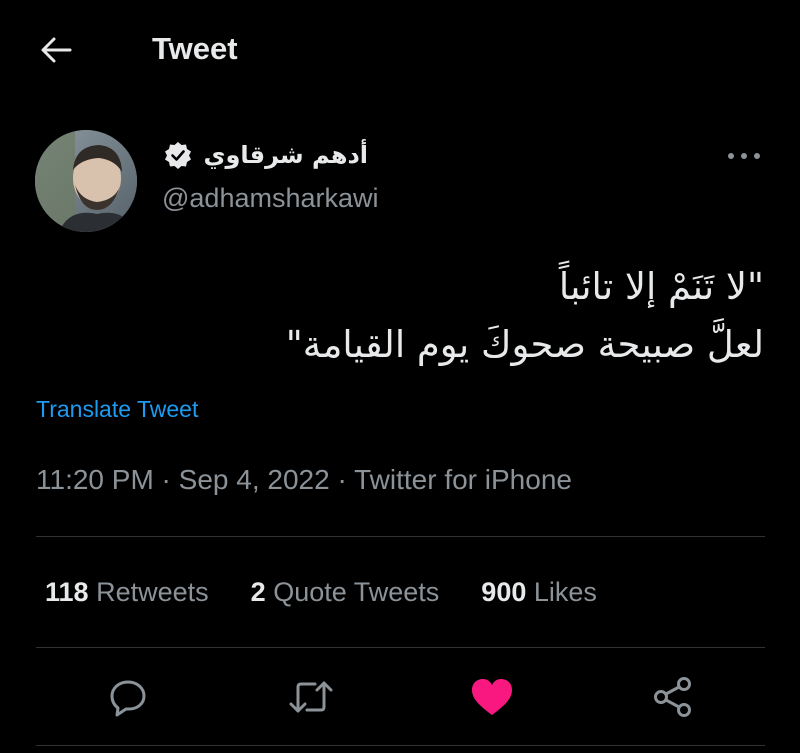  Describe the element at coordinates (356, 592) in the screenshot. I see `quote-tweets-label: Quote Tweets` at that location.